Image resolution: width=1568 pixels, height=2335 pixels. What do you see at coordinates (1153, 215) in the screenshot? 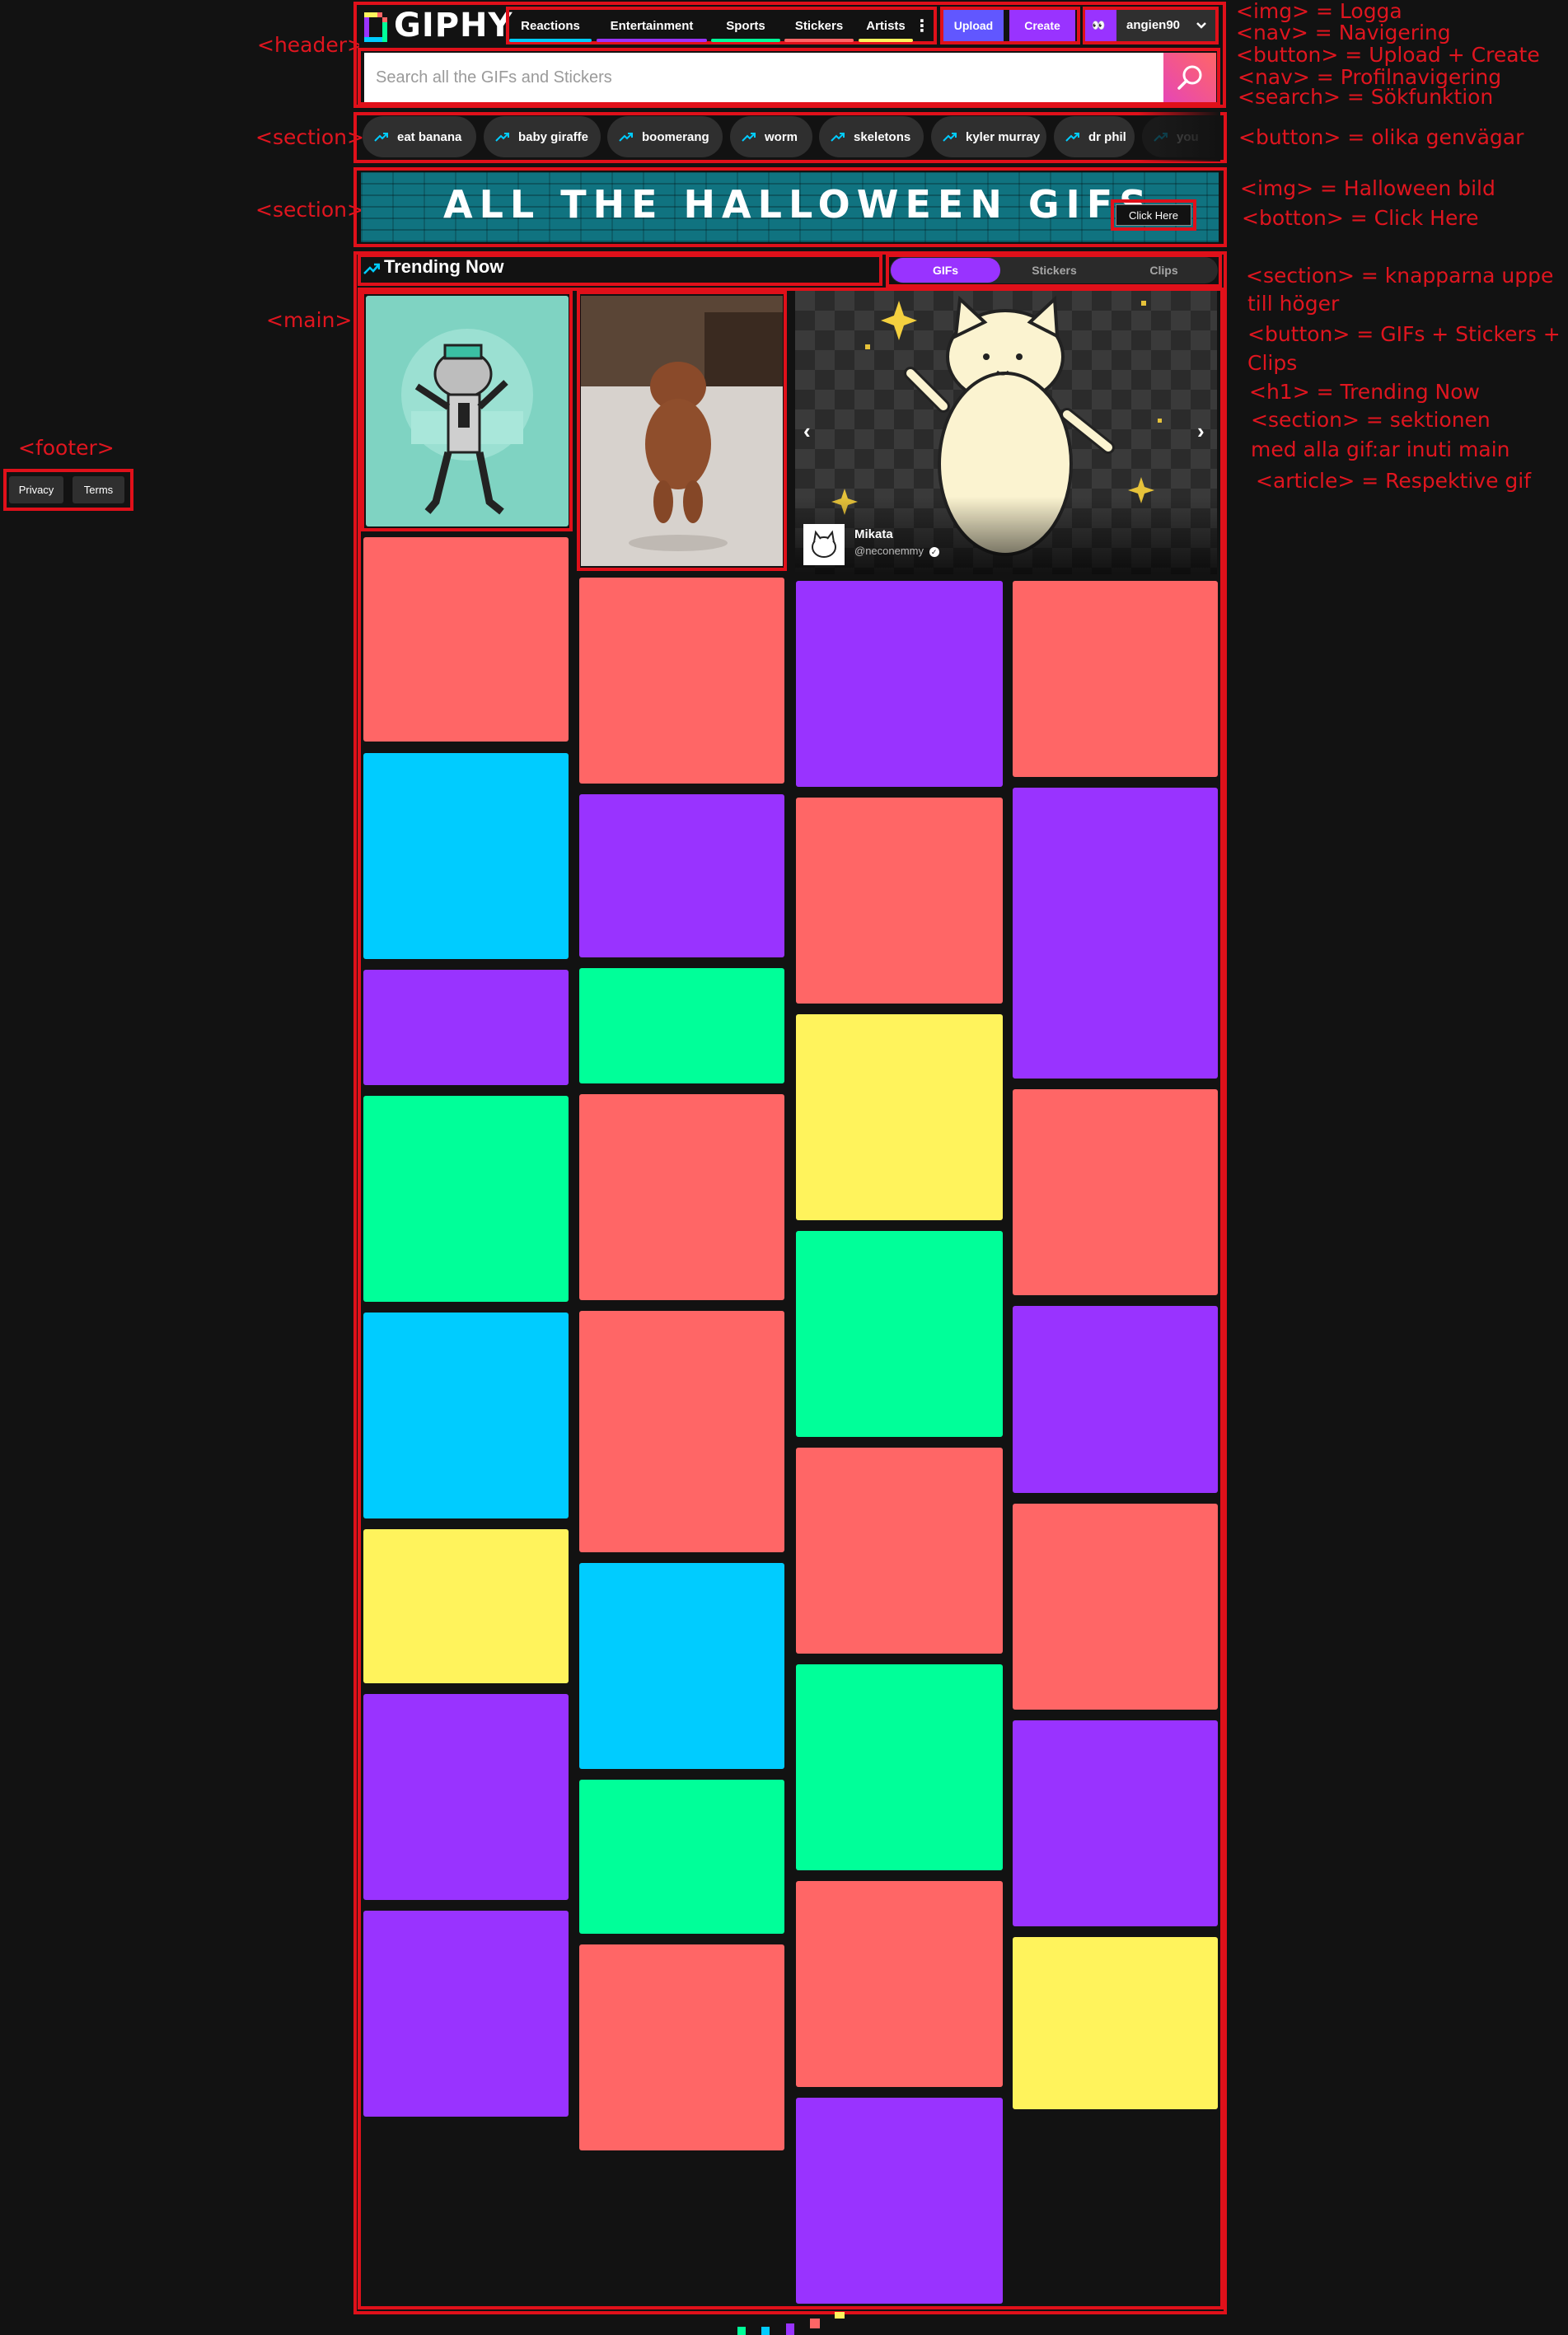
I see `click-here-button: Click Here` at bounding box center [1153, 215].